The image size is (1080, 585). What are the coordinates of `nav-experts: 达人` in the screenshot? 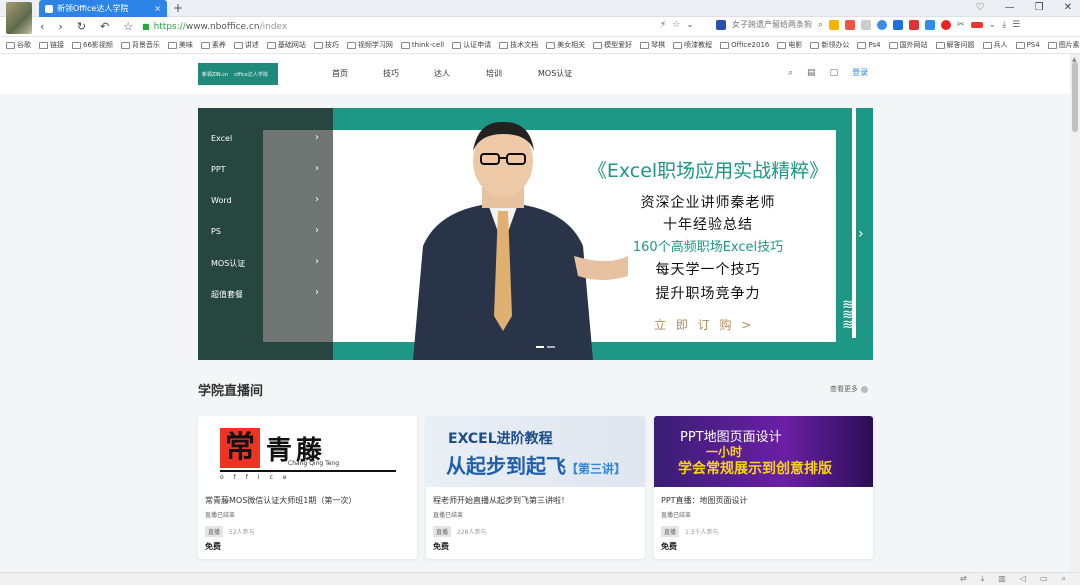 It's located at (442, 73).